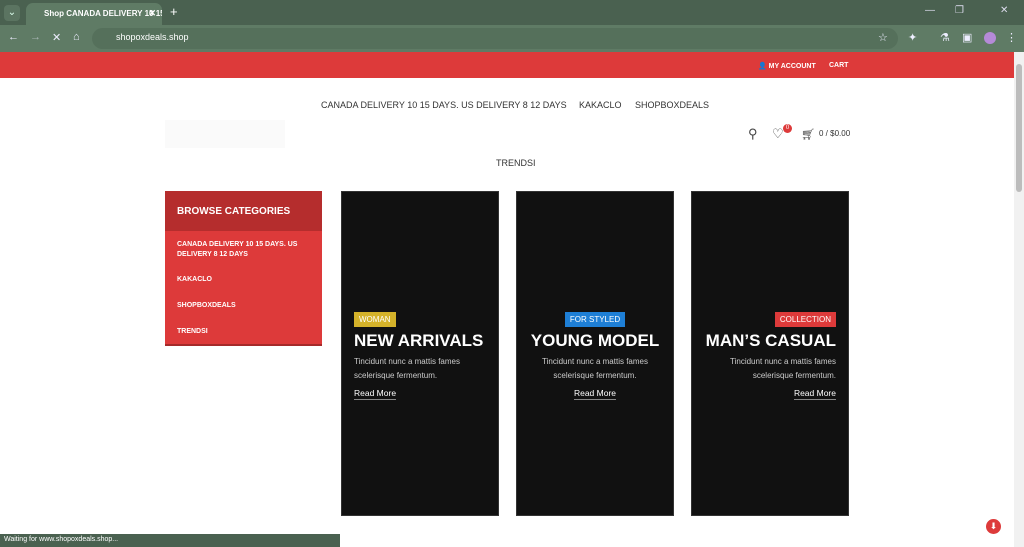 The height and width of the screenshot is (547, 1024). Describe the element at coordinates (419, 340) in the screenshot. I see `banner-title: NEW ARRIVALS` at that location.